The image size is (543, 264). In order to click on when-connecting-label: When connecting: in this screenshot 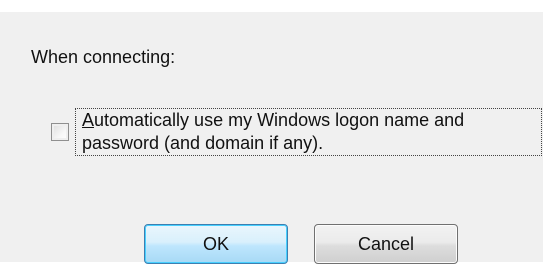, I will do `click(103, 57)`.